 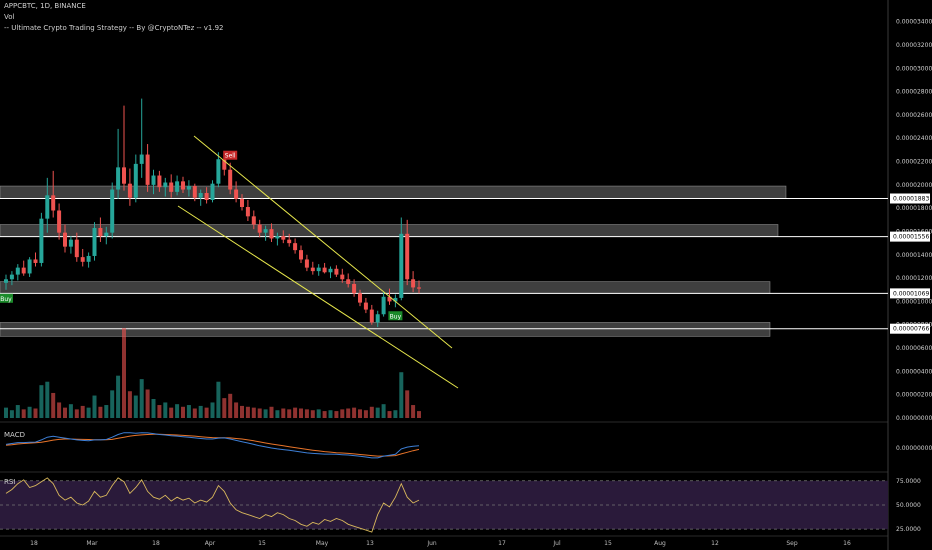 I want to click on price-level-label: 0.00001069, so click(x=911, y=293).